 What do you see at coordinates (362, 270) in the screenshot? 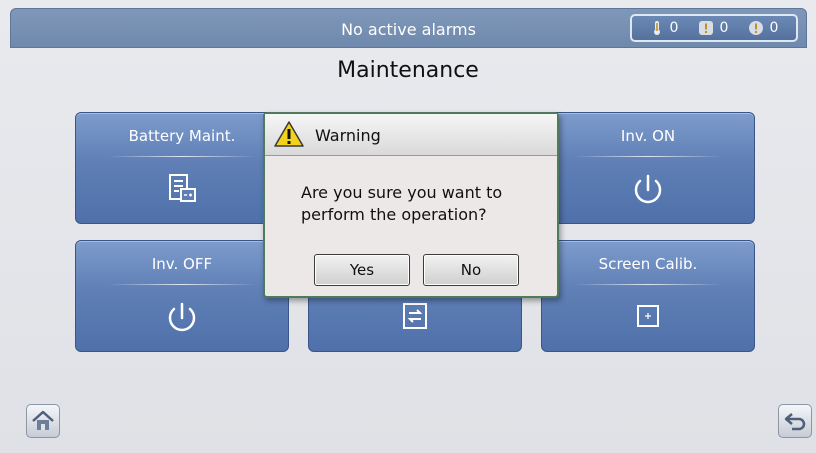
I see `yes-button: Yes` at bounding box center [362, 270].